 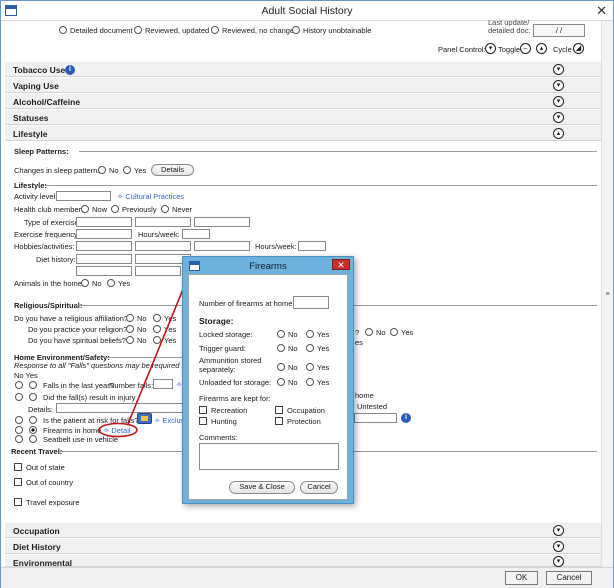 I want to click on hunting-checkbox: Hunting, so click(x=218, y=421).